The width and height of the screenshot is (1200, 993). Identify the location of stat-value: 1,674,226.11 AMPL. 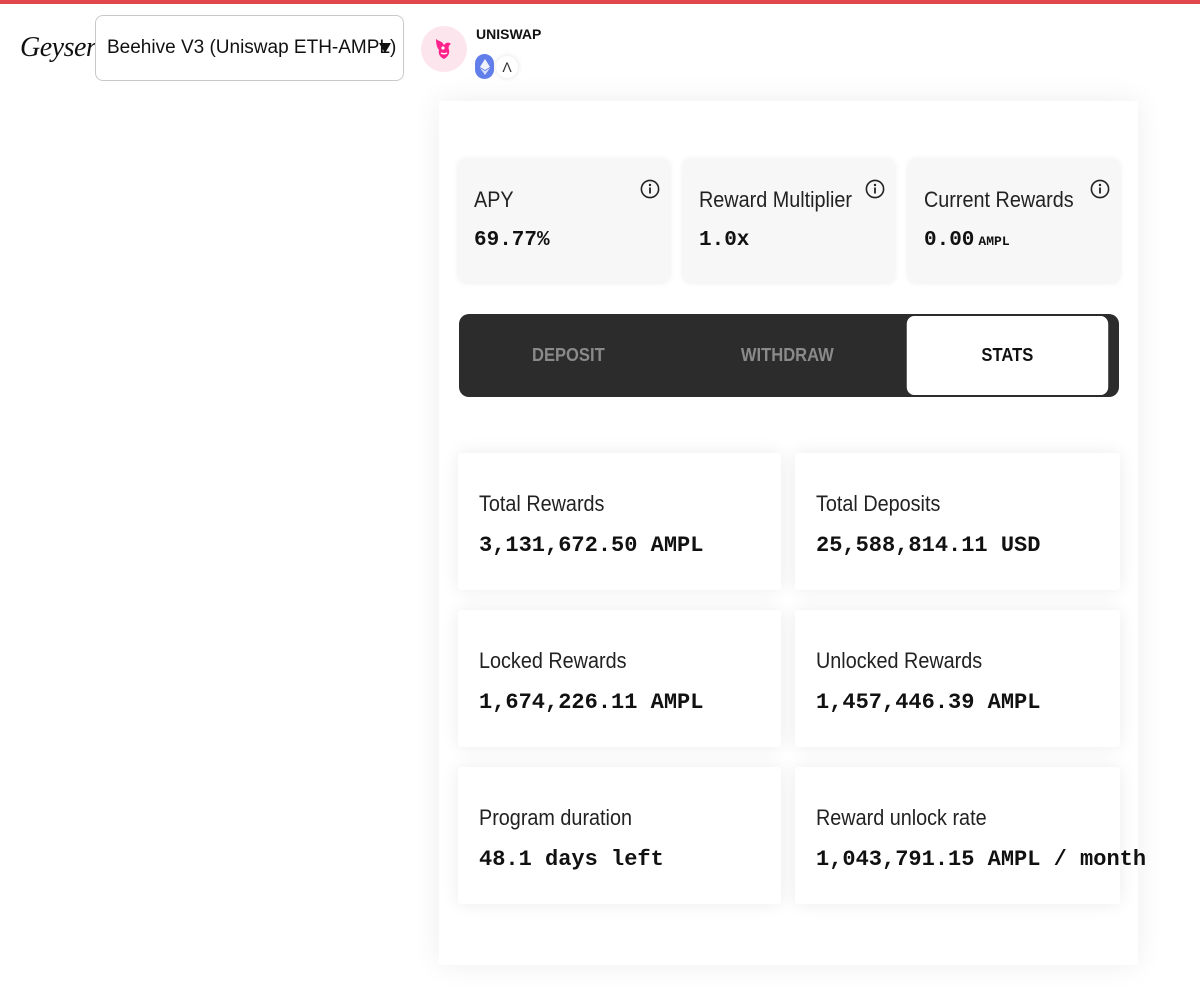
(591, 702).